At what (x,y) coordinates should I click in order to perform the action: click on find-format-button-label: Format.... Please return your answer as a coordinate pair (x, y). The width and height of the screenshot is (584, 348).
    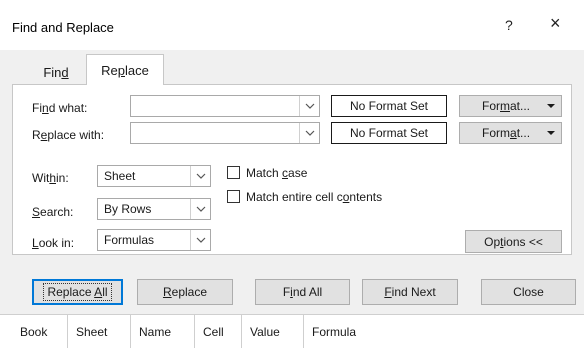
    Looking at the image, I should click on (506, 106).